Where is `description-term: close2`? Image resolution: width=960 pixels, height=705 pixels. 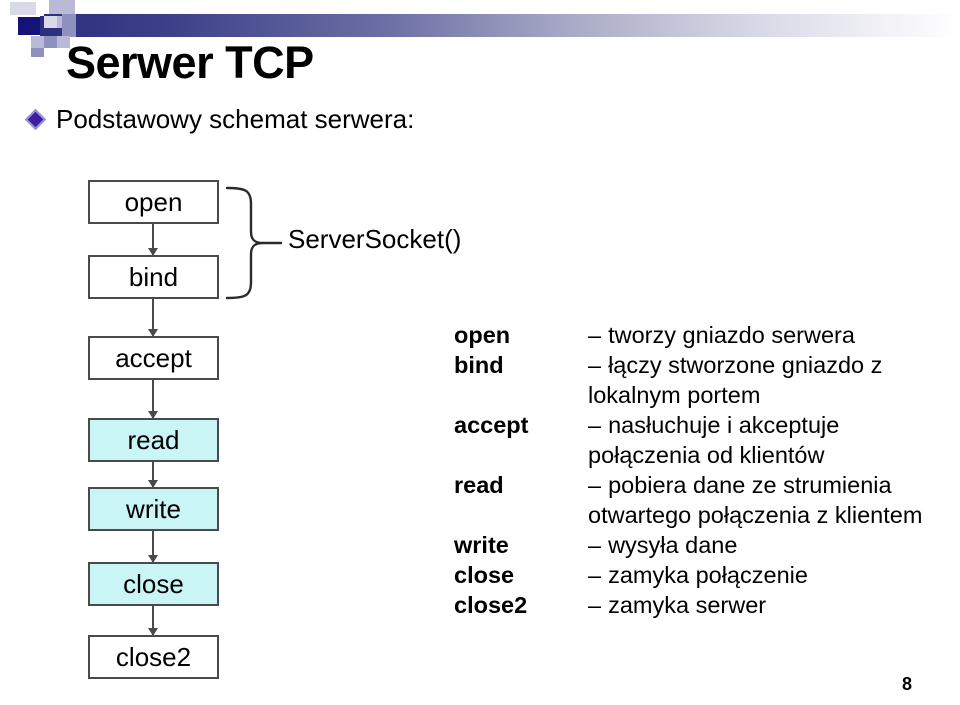 description-term: close2 is located at coordinates (491, 605).